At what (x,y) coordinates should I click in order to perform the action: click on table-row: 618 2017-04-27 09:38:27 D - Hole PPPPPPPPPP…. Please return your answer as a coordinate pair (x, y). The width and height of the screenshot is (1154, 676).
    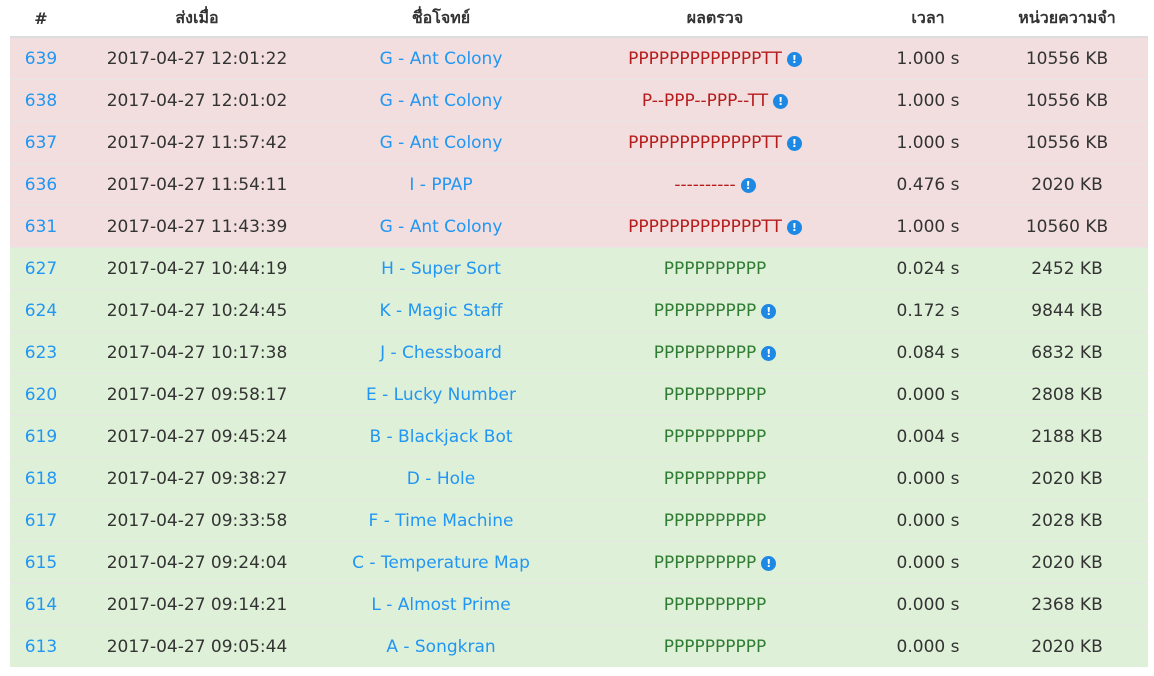
    Looking at the image, I should click on (579, 478).